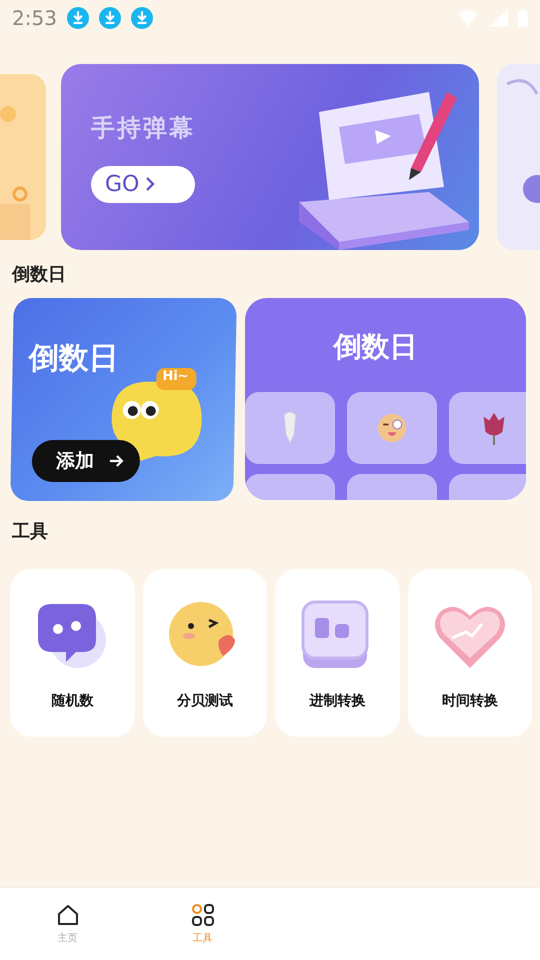 This screenshot has height=960, width=540. I want to click on tool-card: 进制转换, so click(337, 653).